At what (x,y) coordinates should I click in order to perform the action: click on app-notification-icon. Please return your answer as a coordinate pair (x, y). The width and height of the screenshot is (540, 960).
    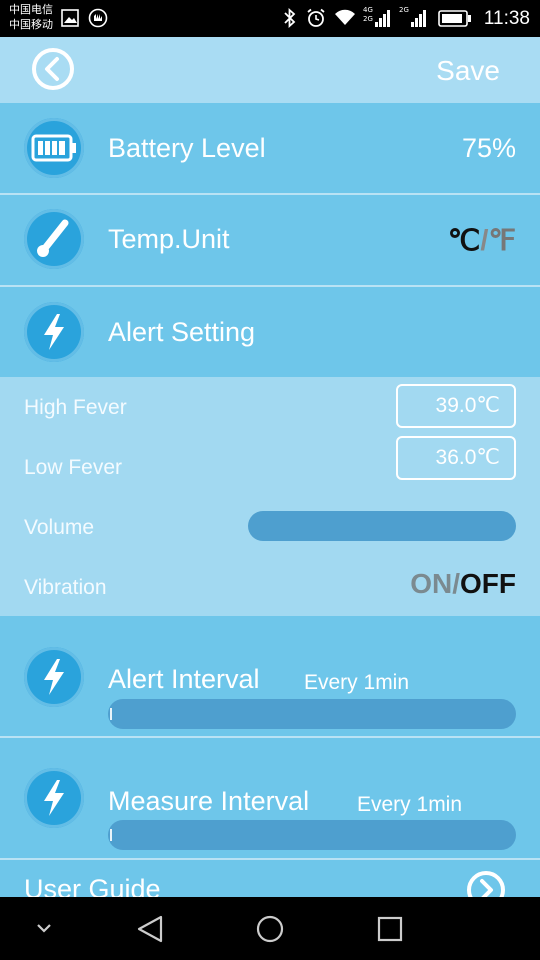
    Looking at the image, I should click on (98, 20).